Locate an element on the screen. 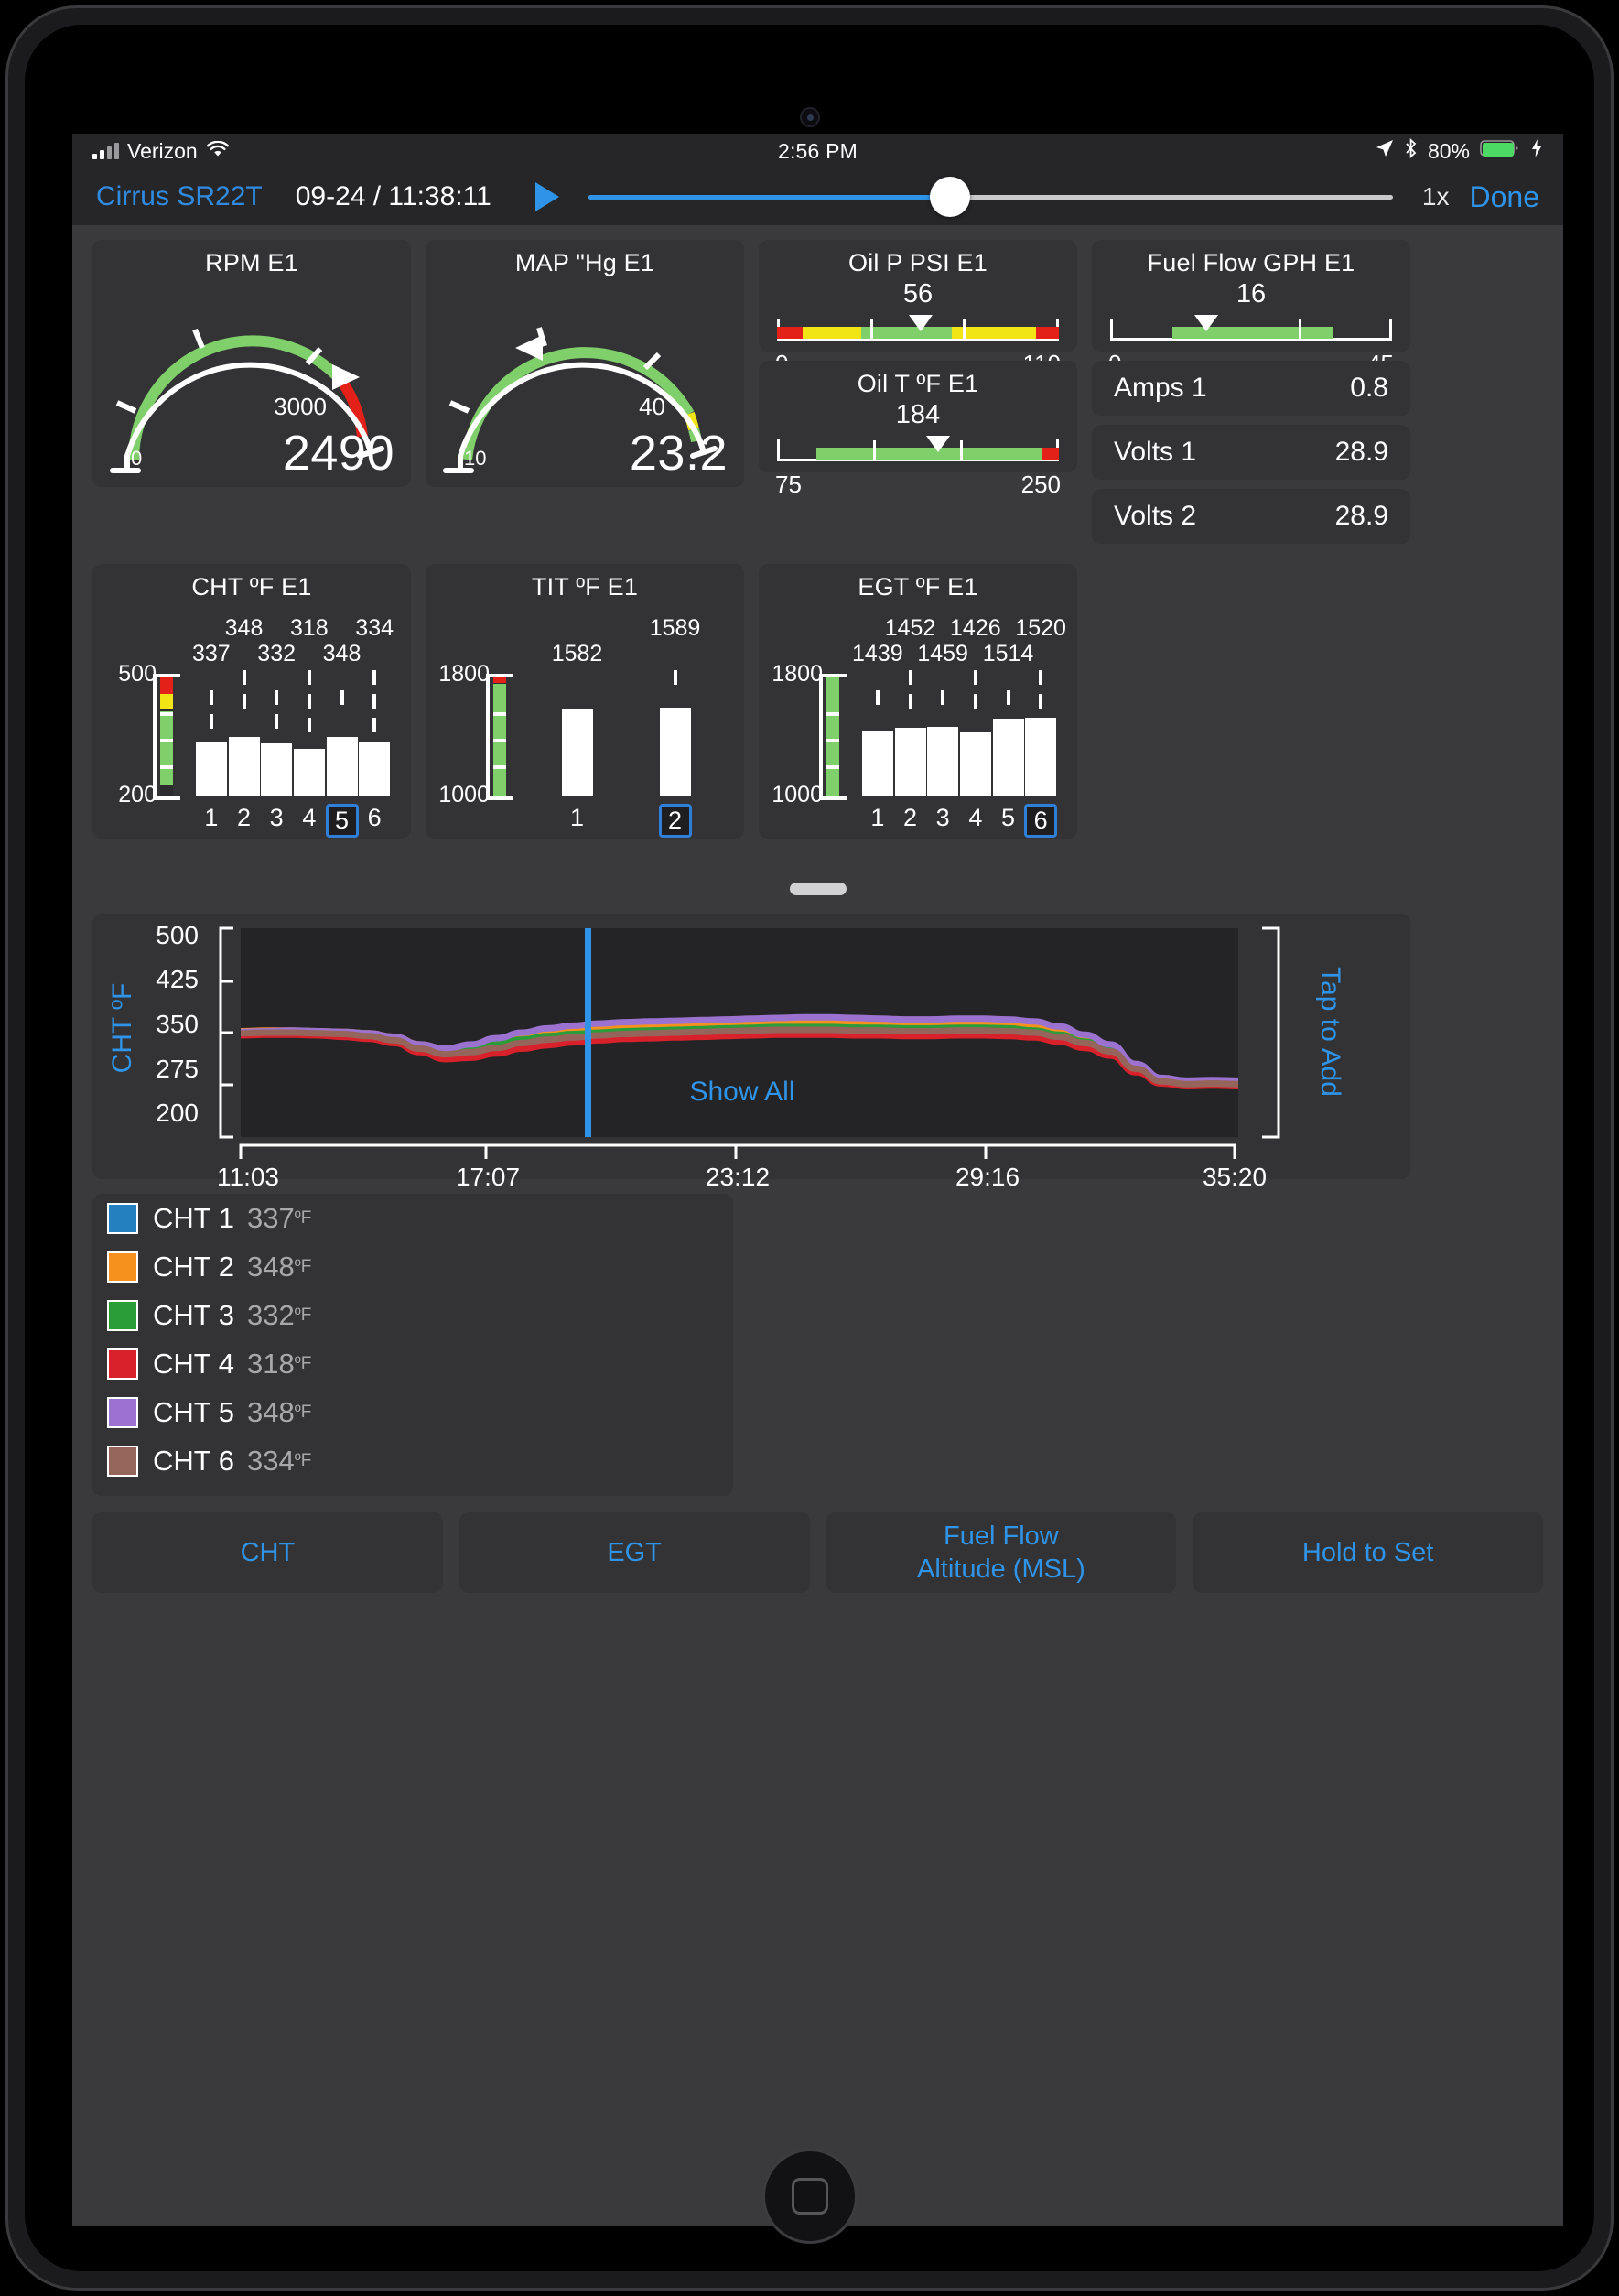  wifi-icon is located at coordinates (218, 152).